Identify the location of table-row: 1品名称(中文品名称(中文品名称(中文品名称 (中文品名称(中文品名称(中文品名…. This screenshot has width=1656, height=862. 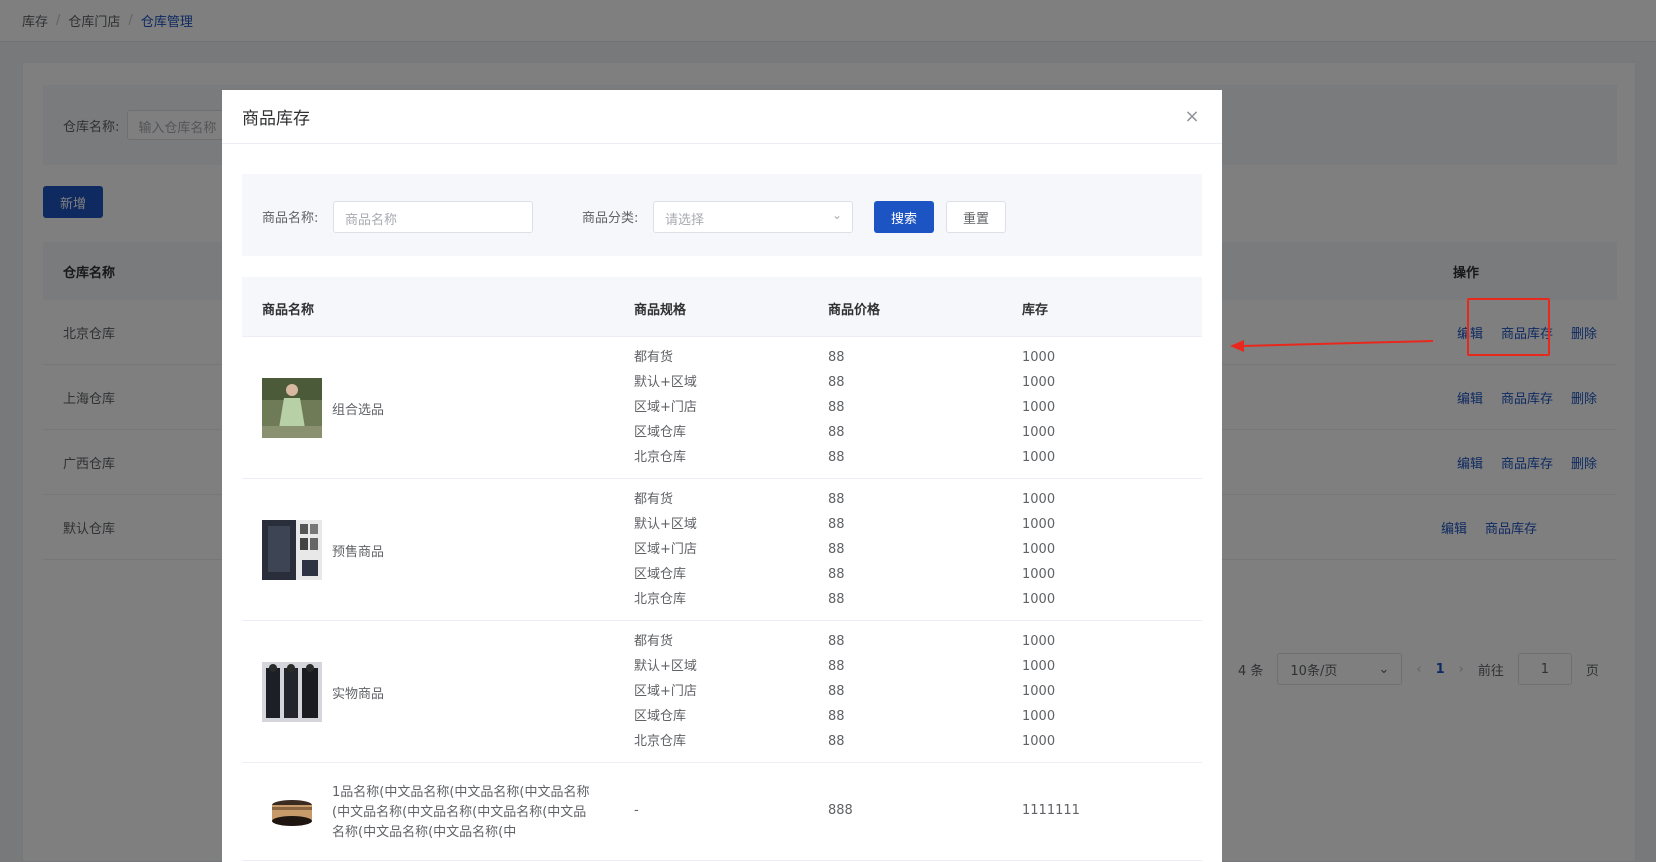
(722, 812).